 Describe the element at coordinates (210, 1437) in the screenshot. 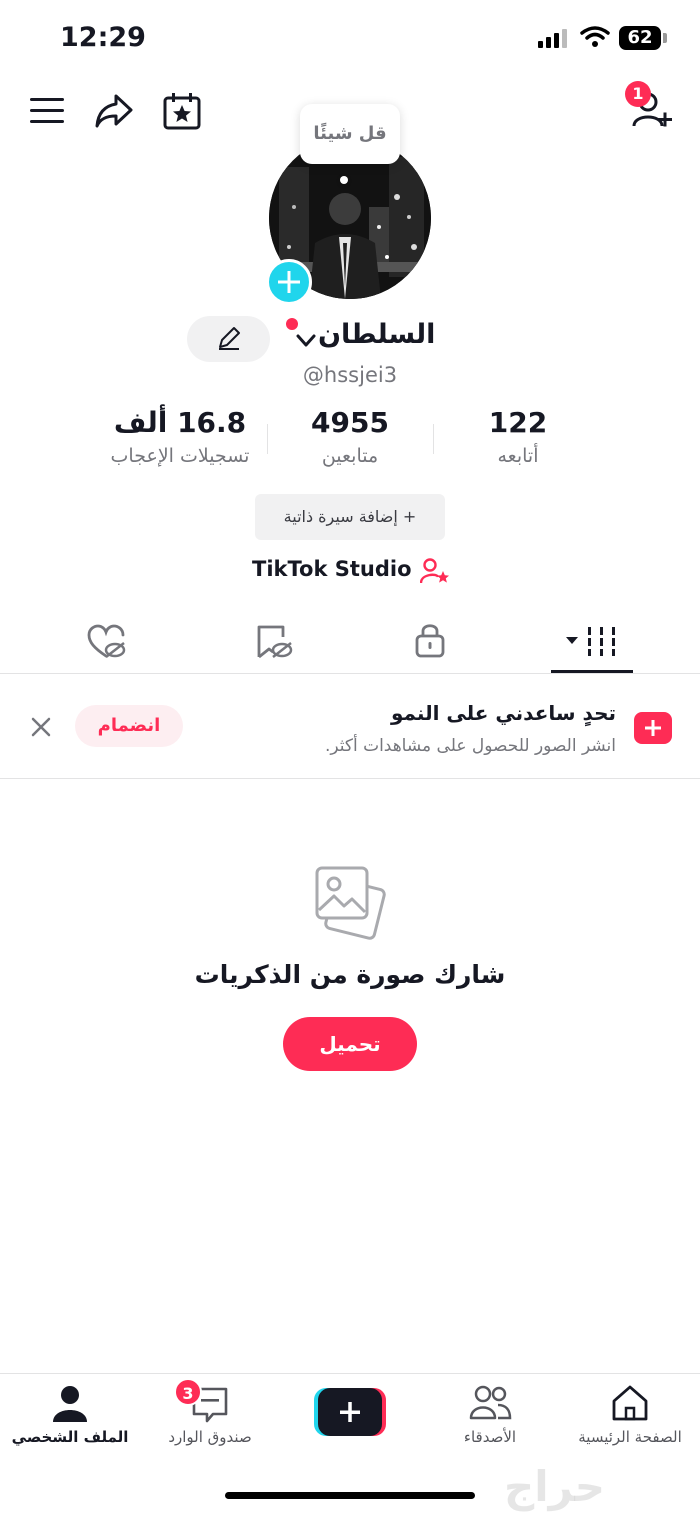

I see `nav-inbox-label: صندوق الوارد` at that location.